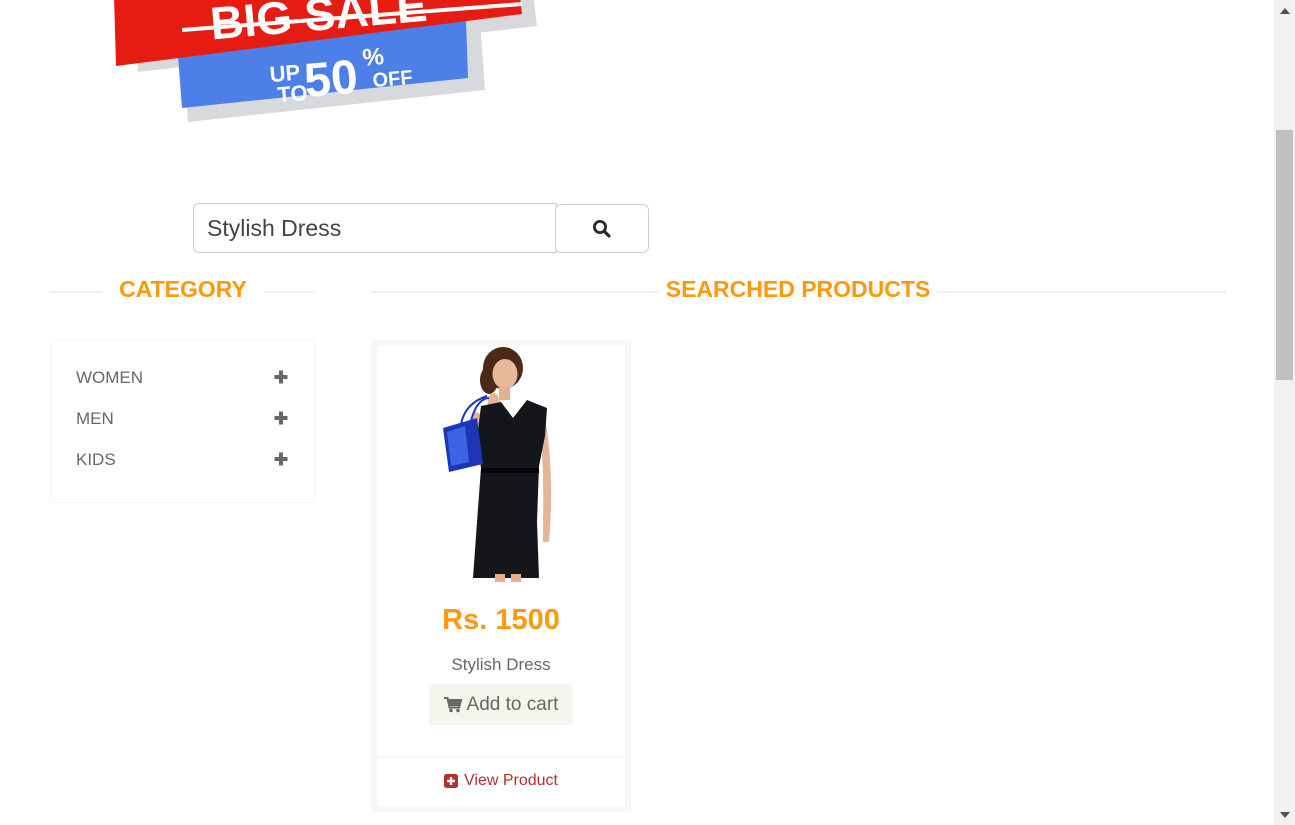  What do you see at coordinates (110, 377) in the screenshot?
I see `category-label: Women` at bounding box center [110, 377].